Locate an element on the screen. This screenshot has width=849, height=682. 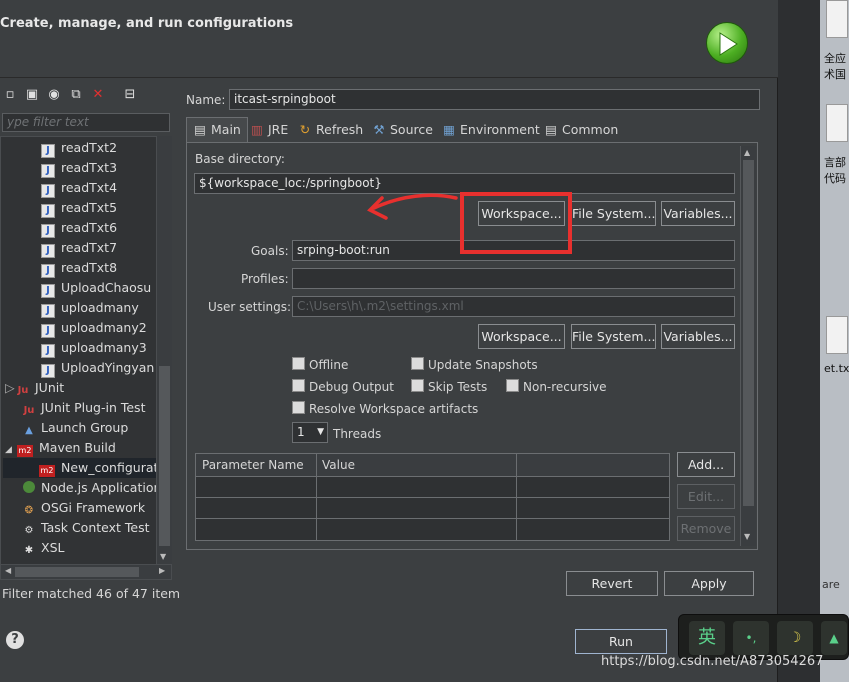
desktop-text: 术国 is located at coordinates (835, 74).